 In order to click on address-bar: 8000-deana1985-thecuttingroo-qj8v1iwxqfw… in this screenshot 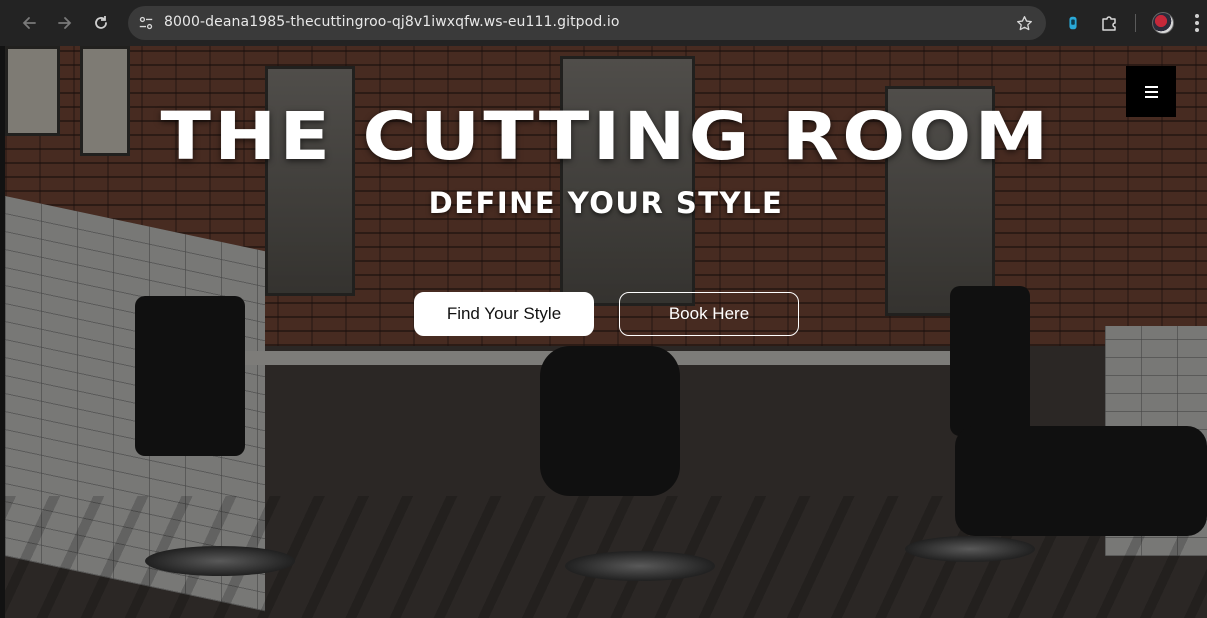, I will do `click(587, 23)`.